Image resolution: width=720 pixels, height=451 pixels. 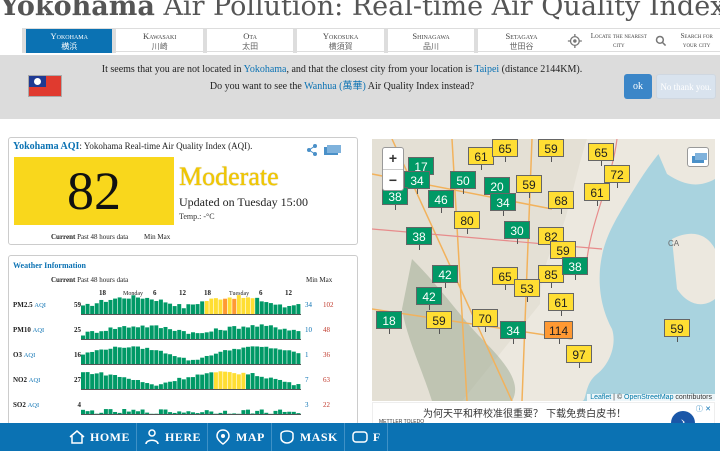 I want to click on tab-current: Current, so click(x=63, y=237).